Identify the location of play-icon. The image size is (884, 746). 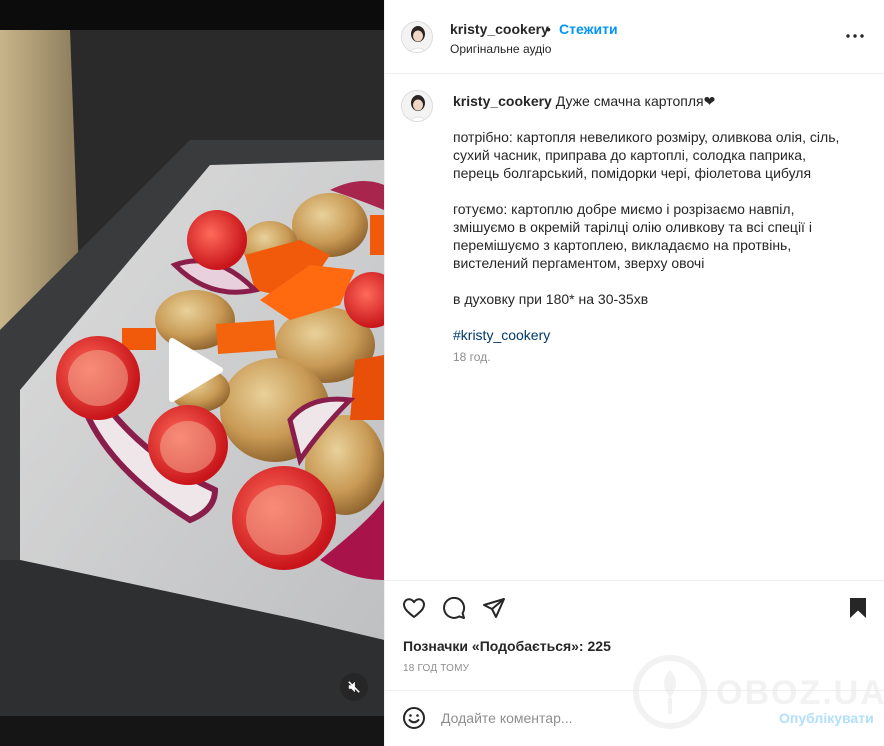
(196, 370).